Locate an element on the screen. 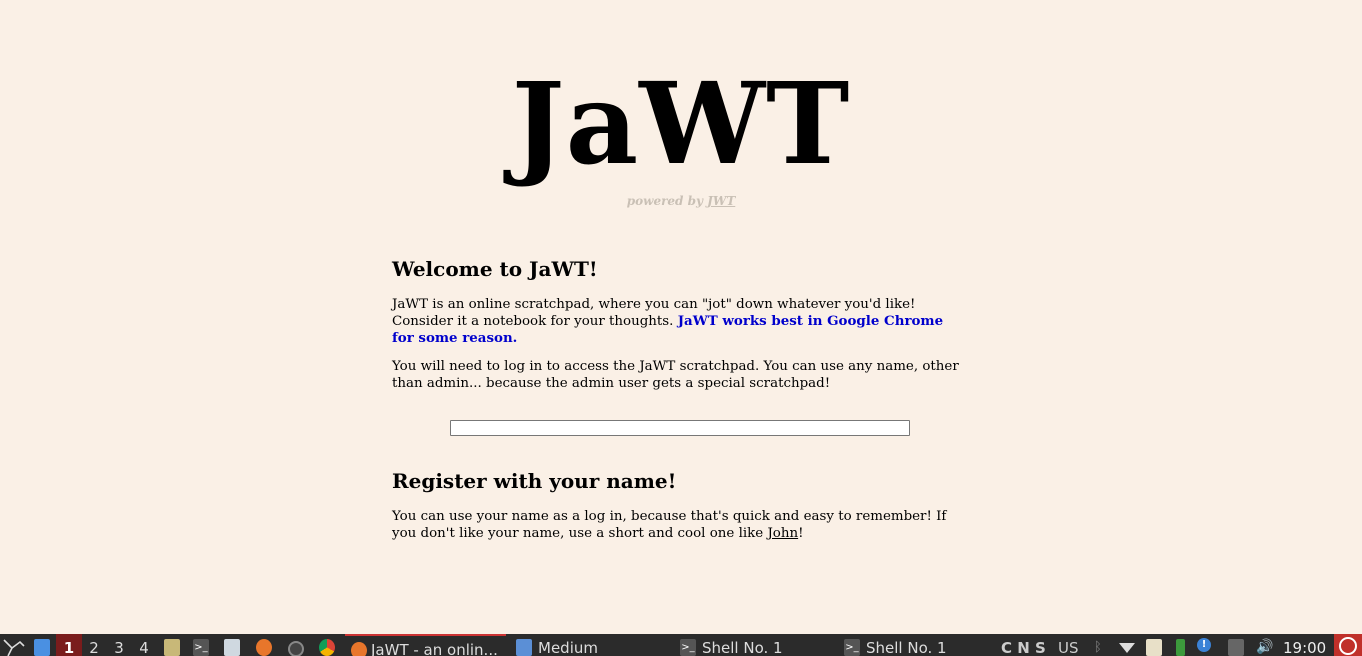 The height and width of the screenshot is (656, 1362). task-shell-2: >_ Shell No. 1 is located at coordinates (923, 645).